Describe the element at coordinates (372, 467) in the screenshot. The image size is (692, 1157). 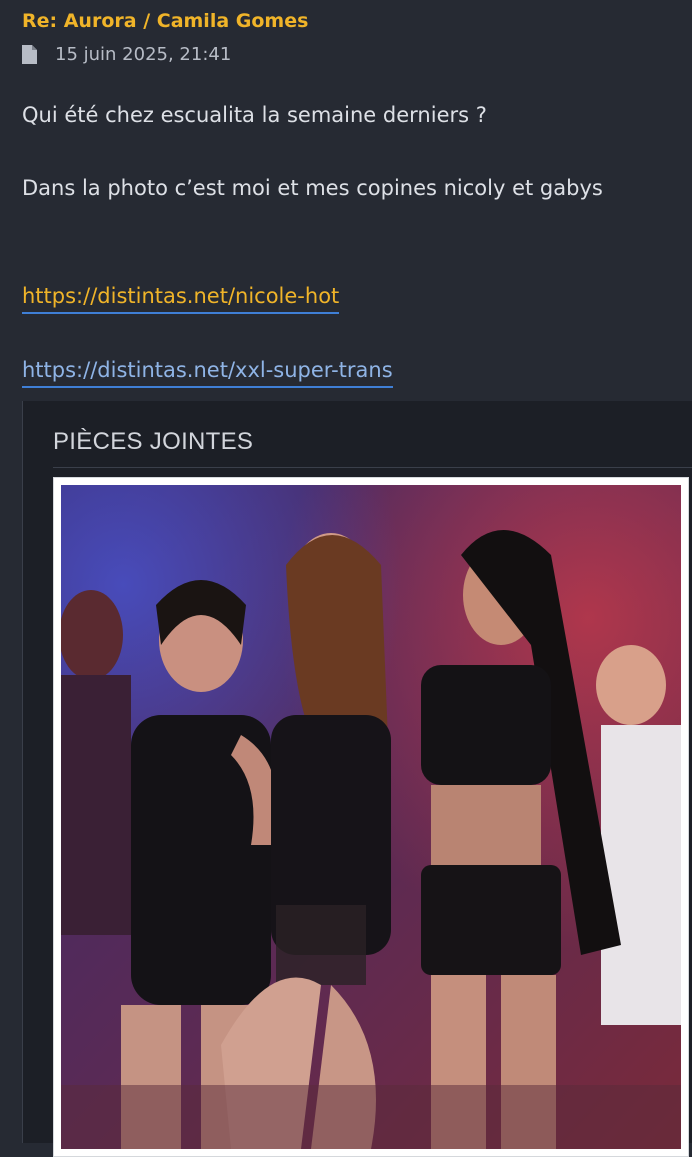
I see `attachments-divider` at that location.